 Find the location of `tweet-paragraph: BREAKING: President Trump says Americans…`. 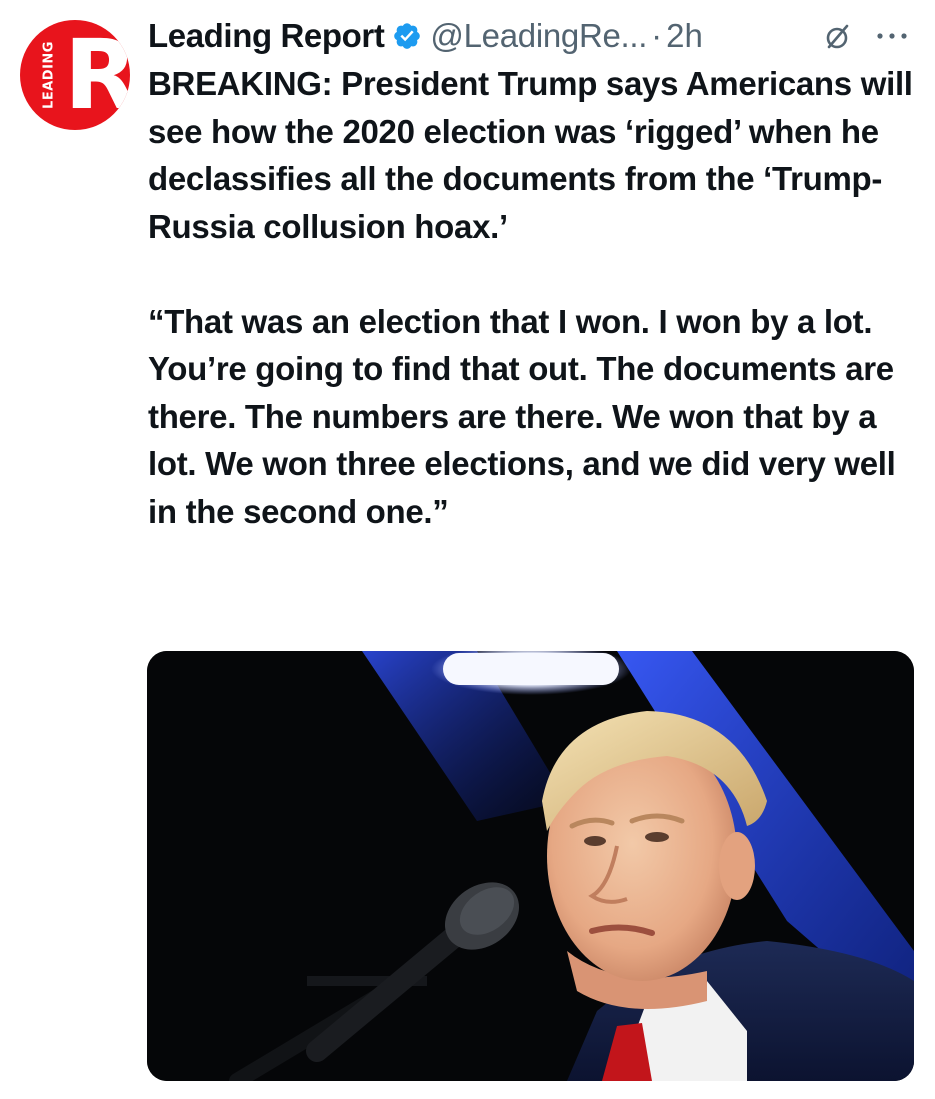

tweet-paragraph: BREAKING: President Trump says Americans… is located at coordinates (530, 155).